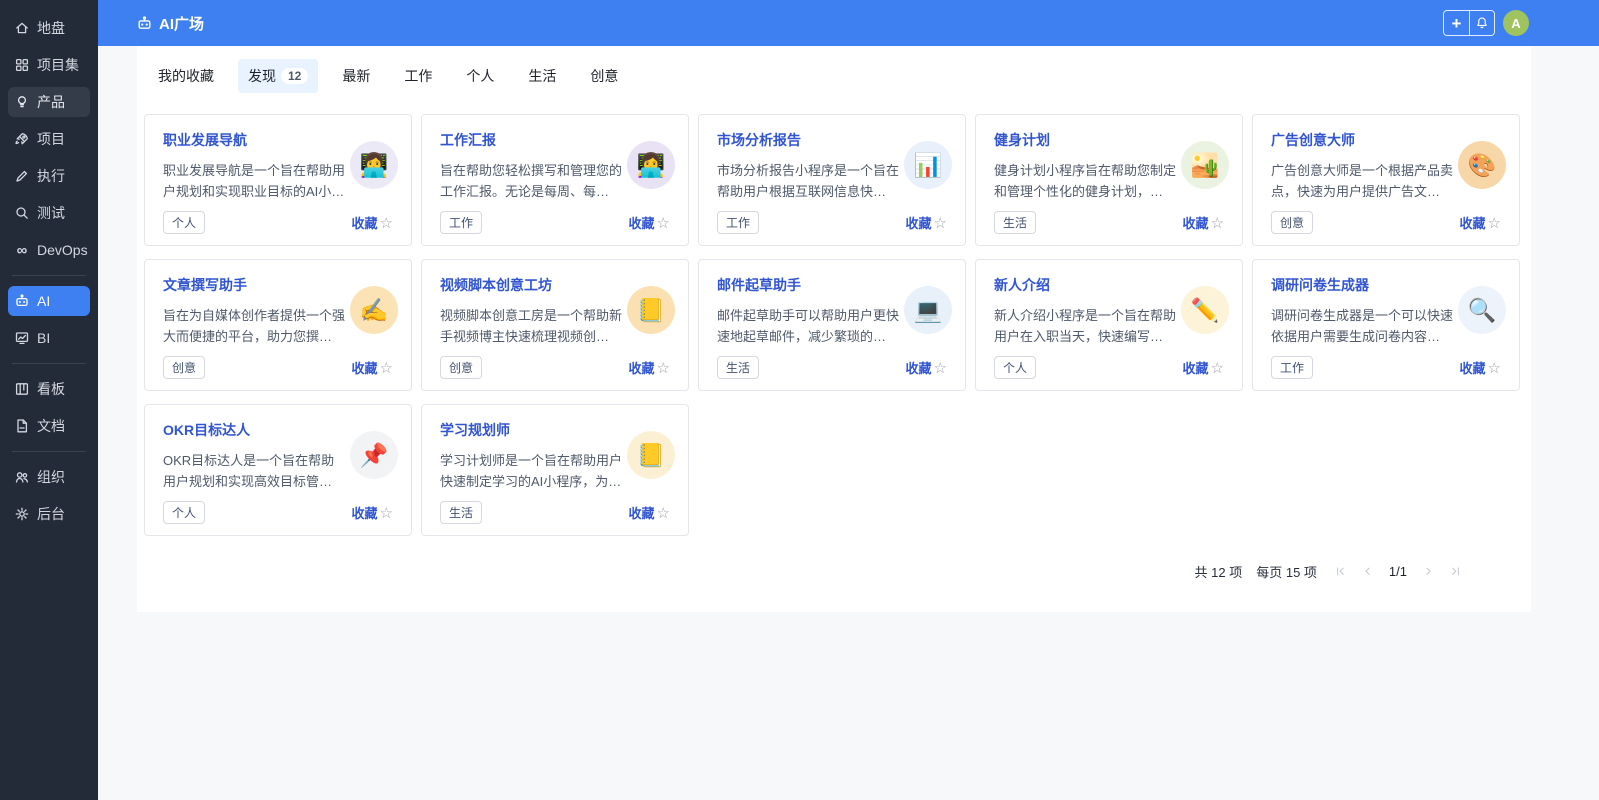 This screenshot has height=800, width=1599. What do you see at coordinates (49, 213) in the screenshot?
I see `sidebar-item-test: 测试` at bounding box center [49, 213].